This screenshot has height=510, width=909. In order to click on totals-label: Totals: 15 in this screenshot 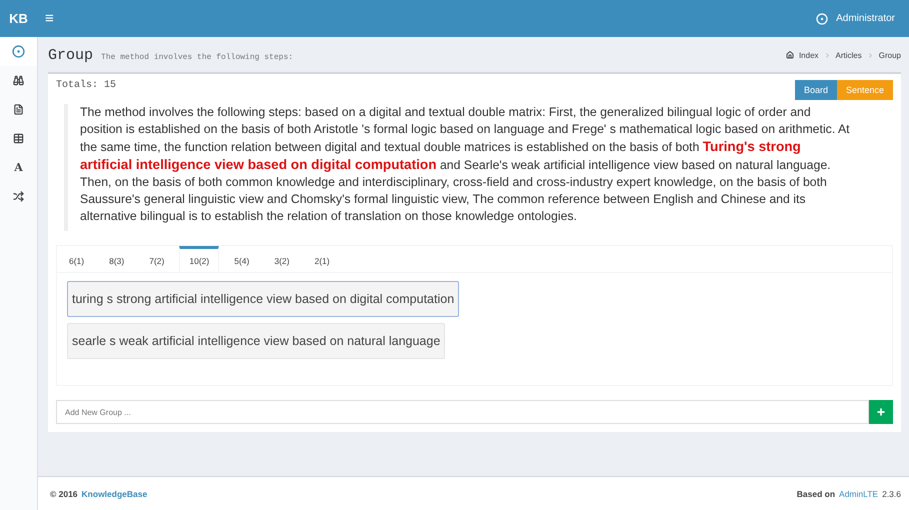, I will do `click(86, 85)`.